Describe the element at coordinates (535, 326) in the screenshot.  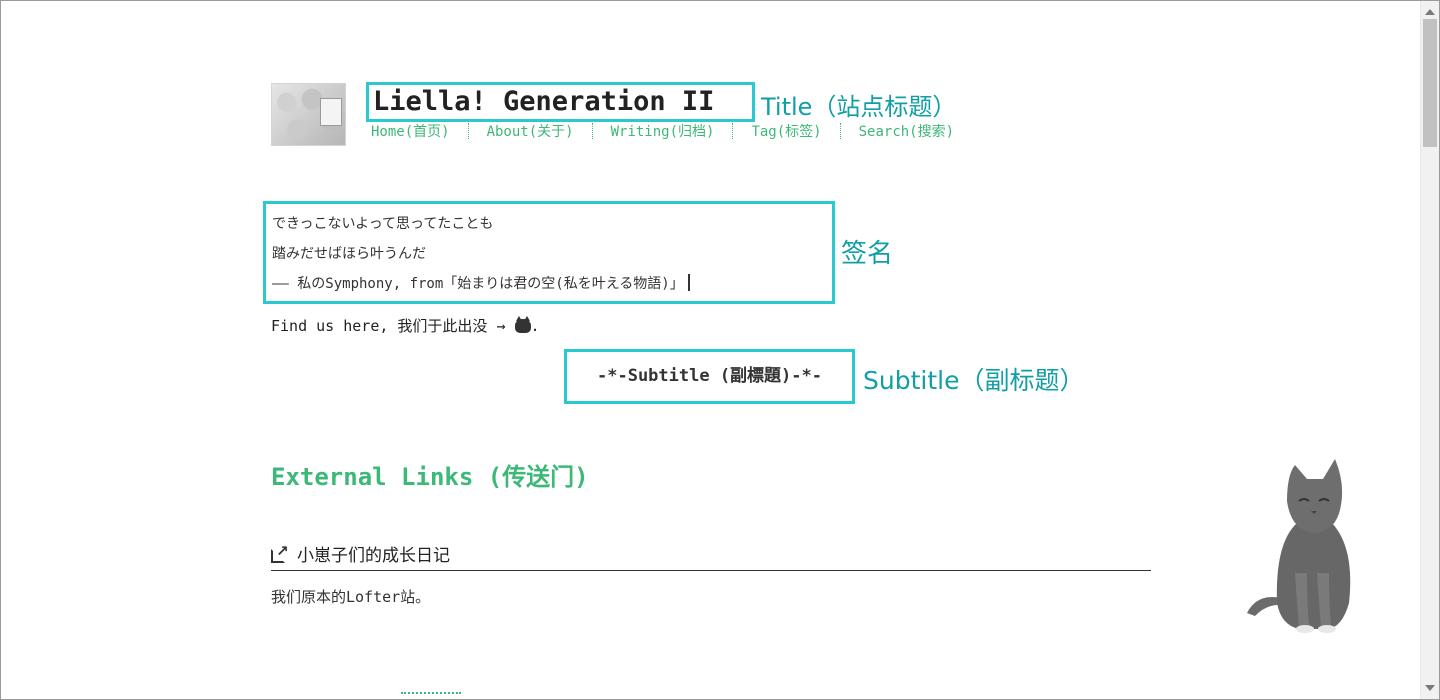
I see `find-us-end: .` at that location.